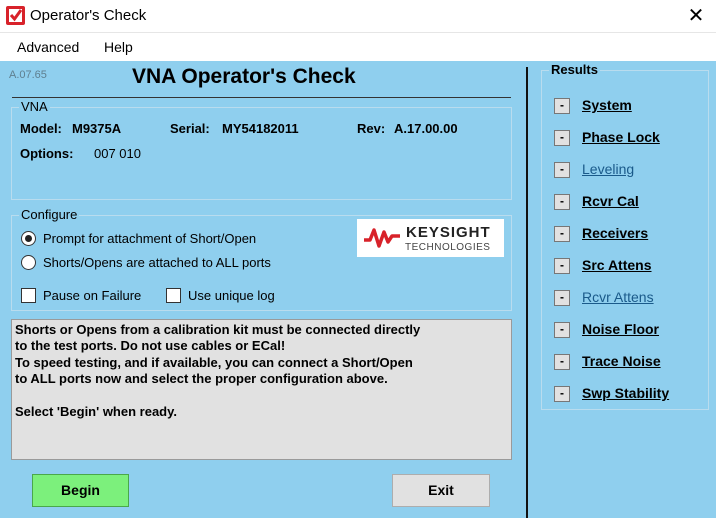  What do you see at coordinates (28, 75) in the screenshot?
I see `version-label: A.07.65` at bounding box center [28, 75].